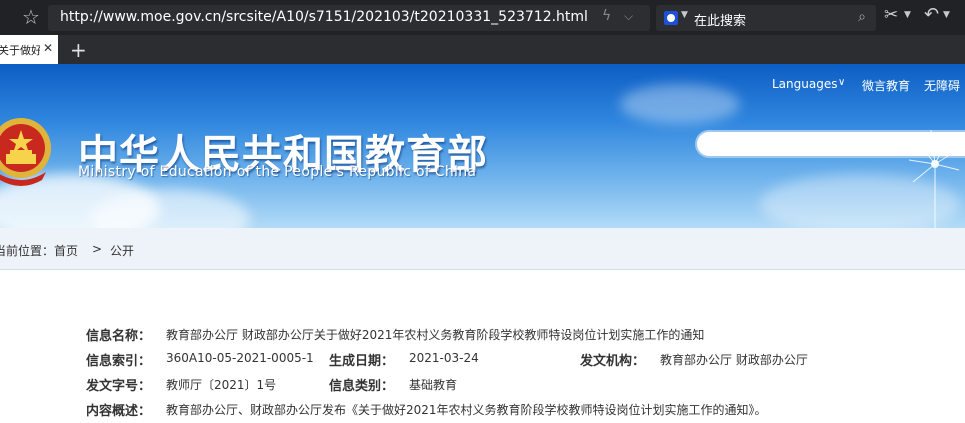  I want to click on info-category-label: 信息类别：, so click(362, 386).